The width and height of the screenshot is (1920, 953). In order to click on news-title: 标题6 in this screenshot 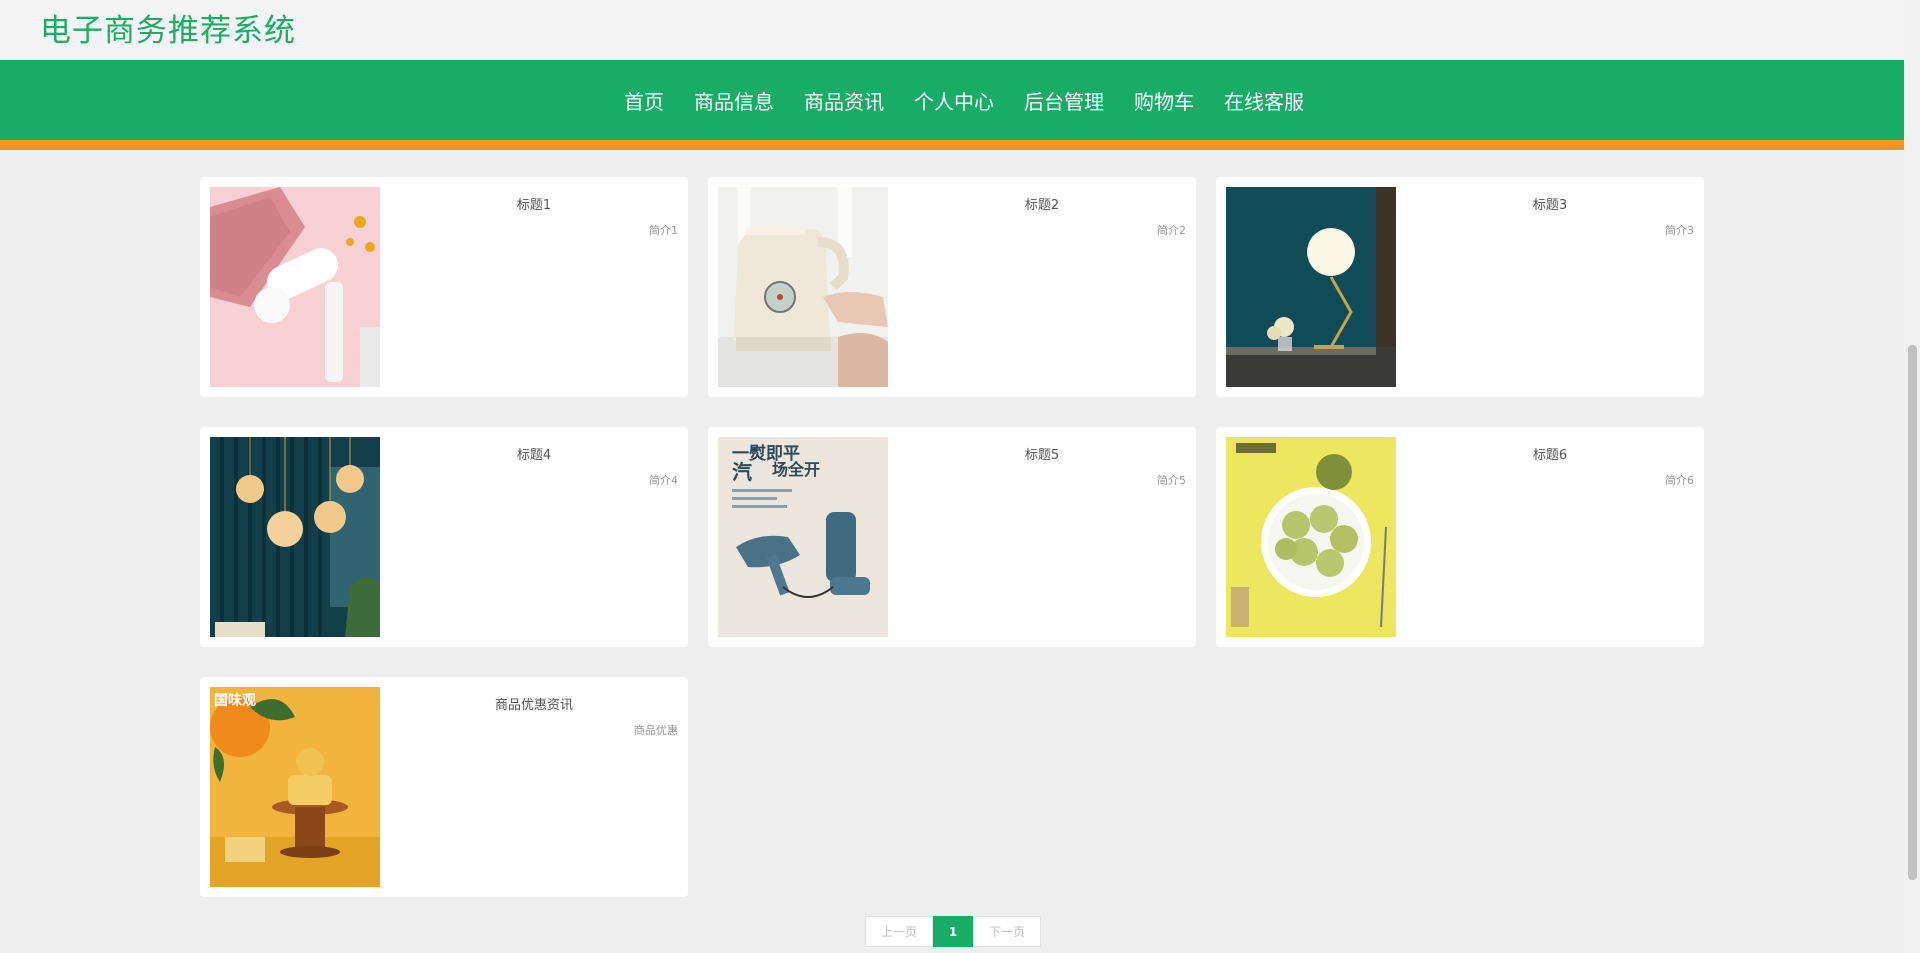, I will do `click(1550, 453)`.